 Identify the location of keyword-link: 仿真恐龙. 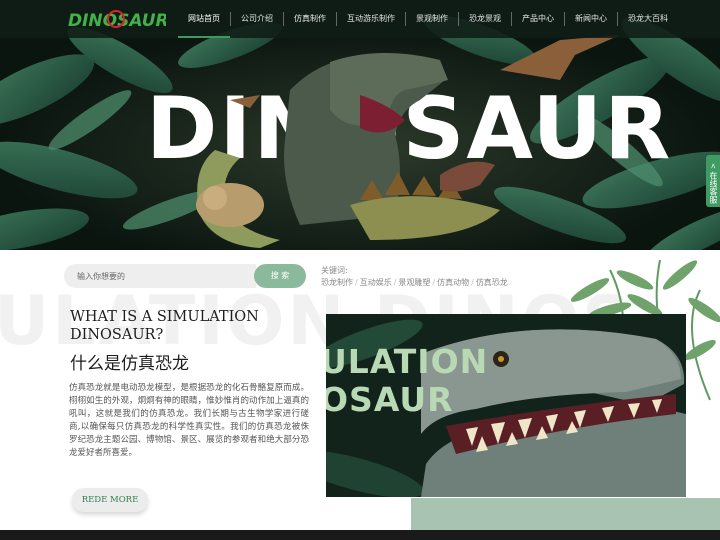
(492, 282).